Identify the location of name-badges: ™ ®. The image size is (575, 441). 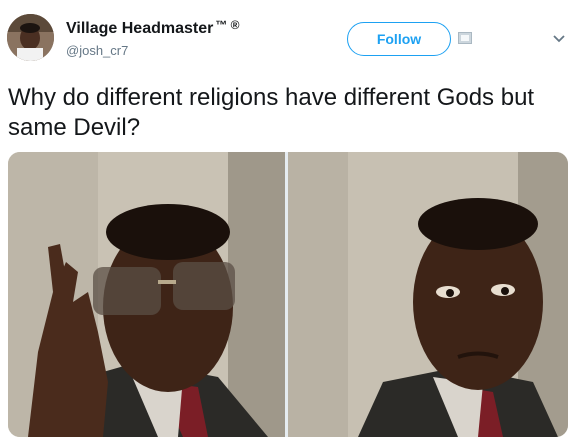
(227, 25).